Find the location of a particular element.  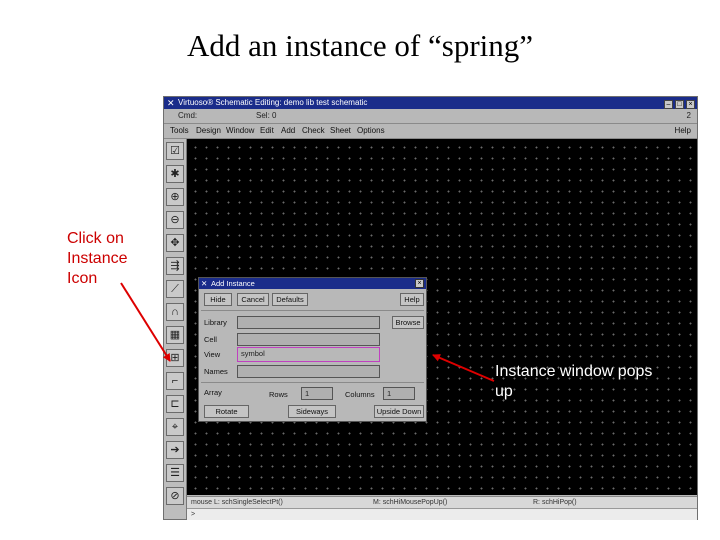

array-label: Array is located at coordinates (213, 392).